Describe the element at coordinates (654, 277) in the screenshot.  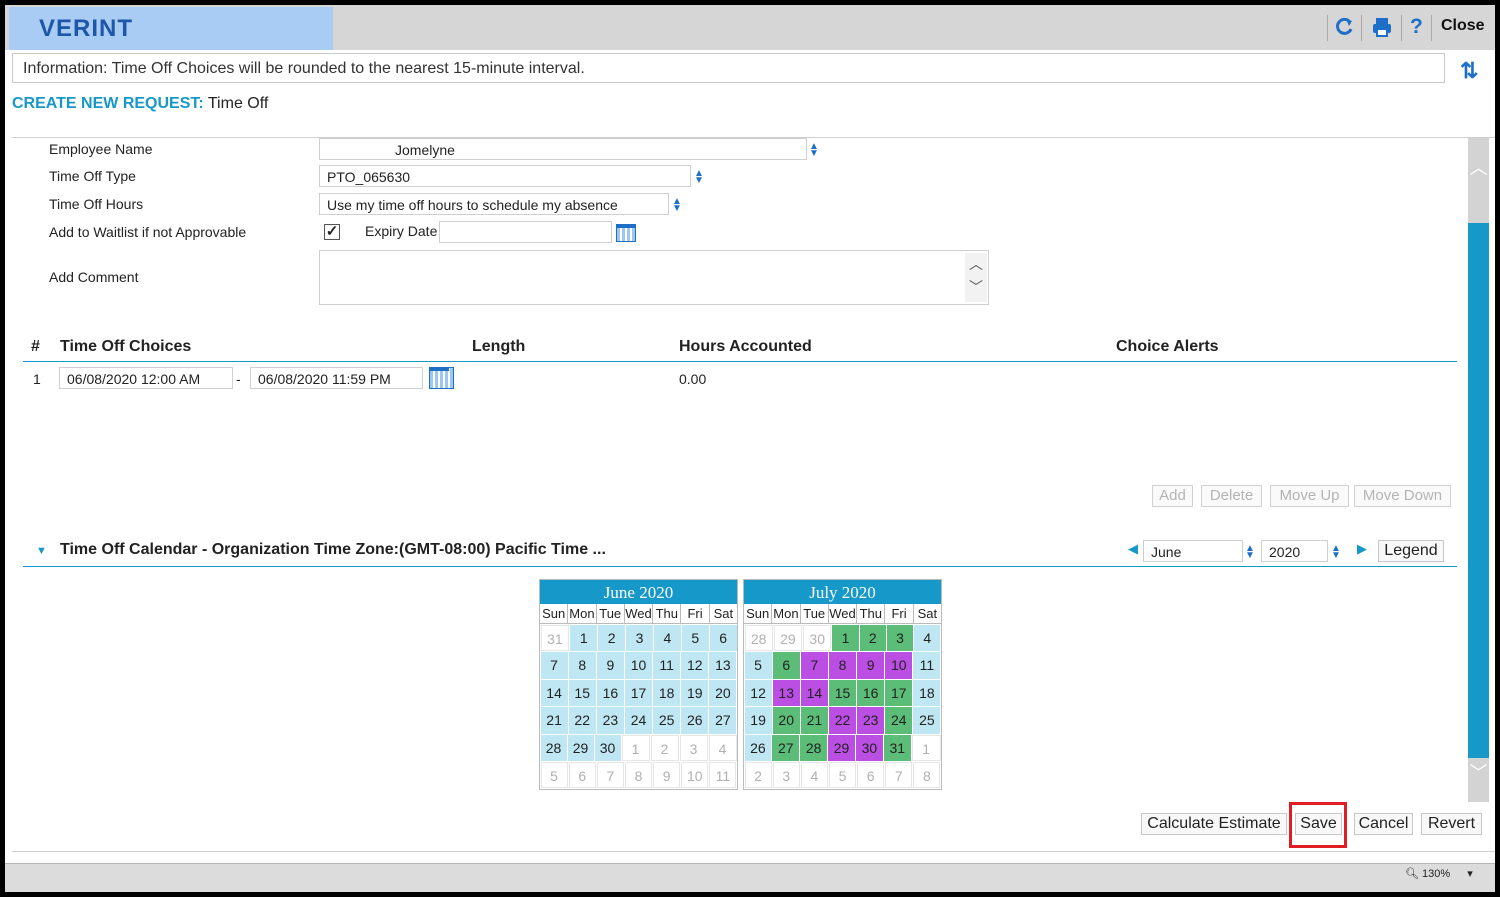
I see `comment-textarea` at that location.